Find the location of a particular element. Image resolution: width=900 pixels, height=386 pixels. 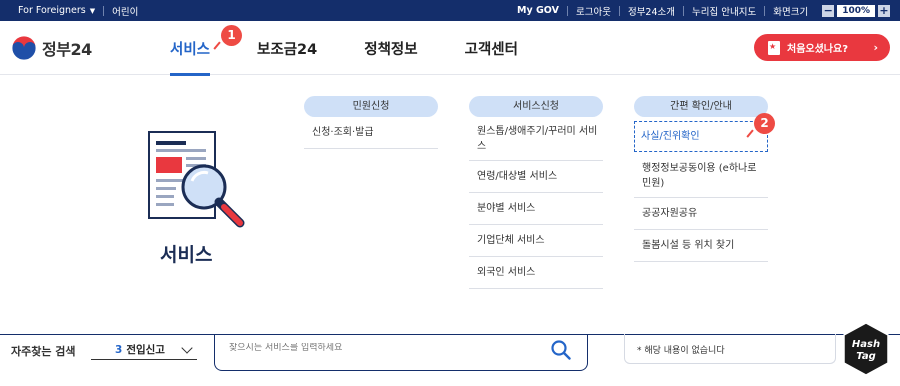

document-search-illustration-icon is located at coordinates (196, 179).